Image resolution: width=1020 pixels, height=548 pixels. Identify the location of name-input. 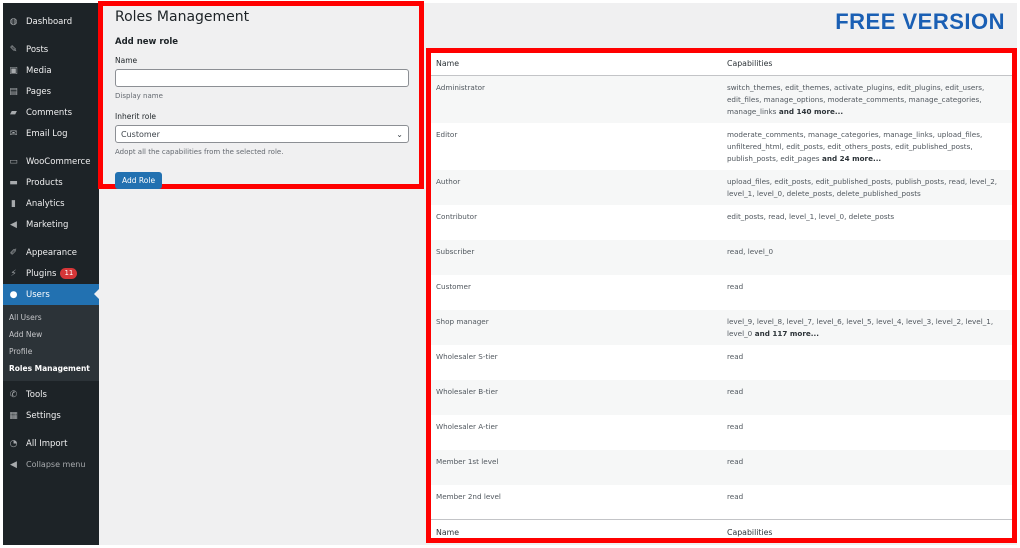
(262, 78).